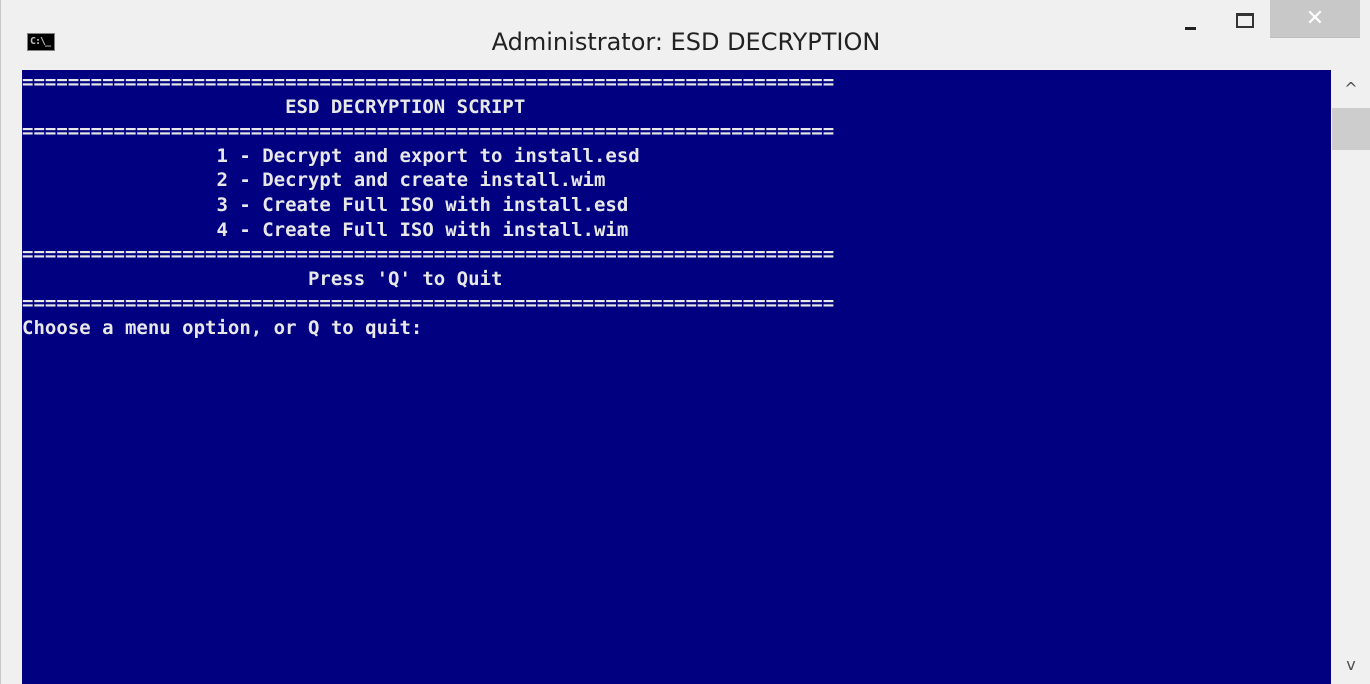 Image resolution: width=1370 pixels, height=684 pixels. What do you see at coordinates (325, 204) in the screenshot?
I see `menu-option-3: 3 - Create Full ISO with install.esd` at bounding box center [325, 204].